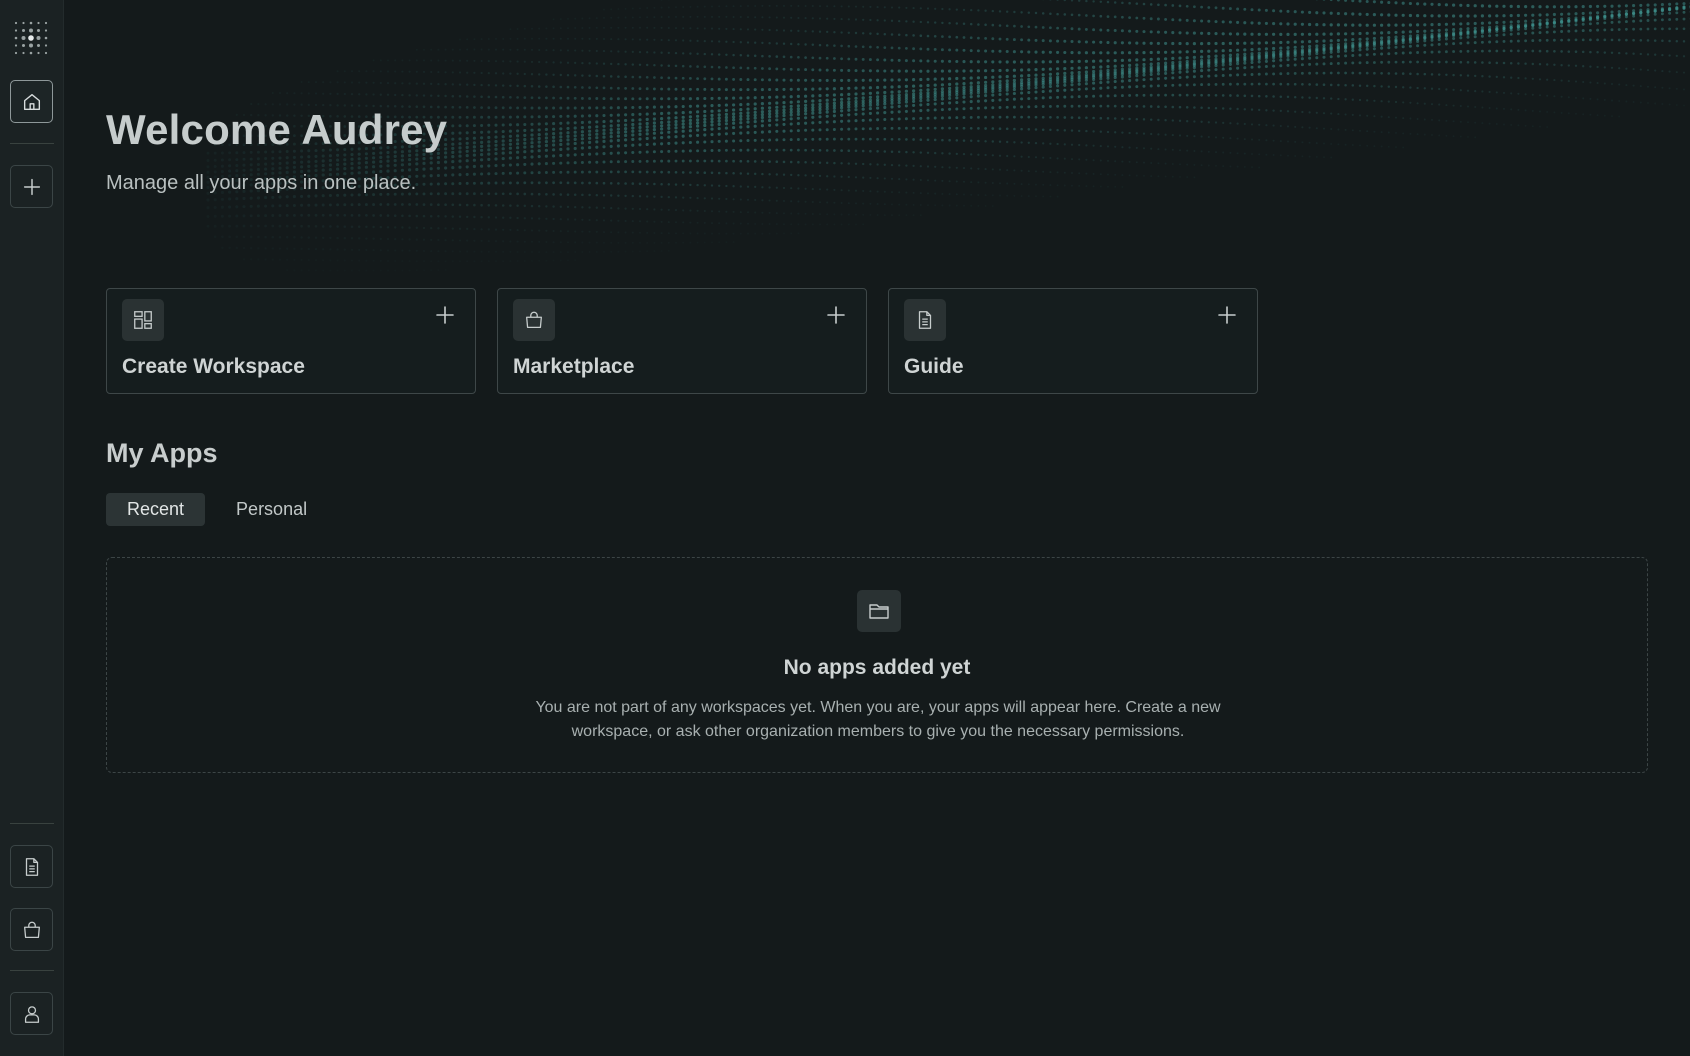  What do you see at coordinates (156, 509) in the screenshot?
I see `tab-recent: Recent` at bounding box center [156, 509].